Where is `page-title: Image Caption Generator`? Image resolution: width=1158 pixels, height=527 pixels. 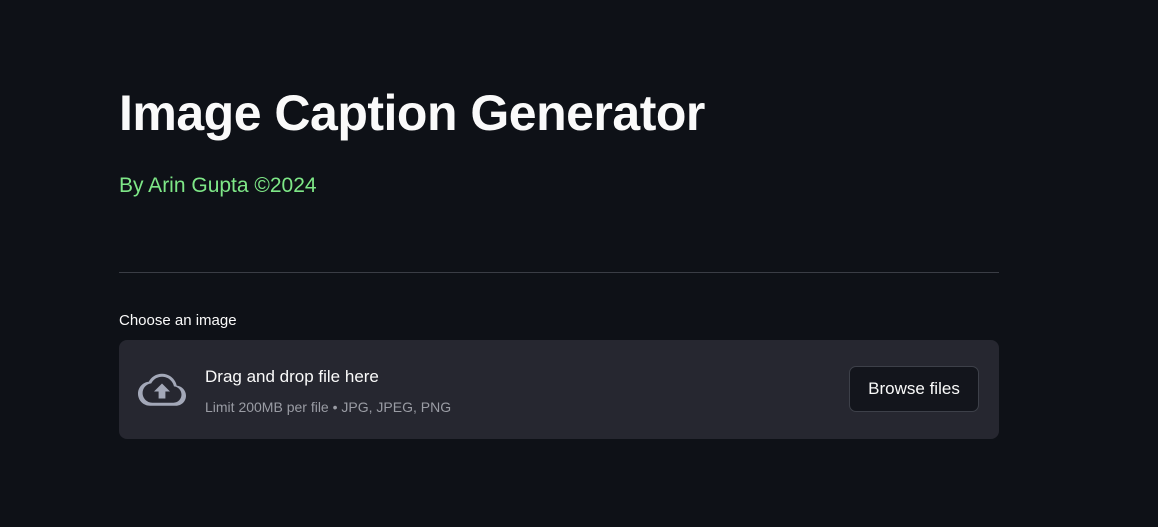 page-title: Image Caption Generator is located at coordinates (412, 113).